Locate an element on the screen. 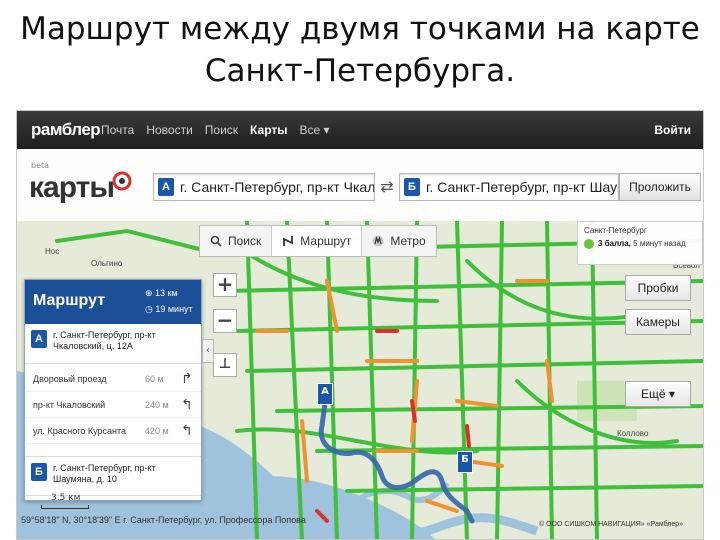 Image resolution: width=720 pixels, height=540 pixels. route-step-label: ул. Красного Курсанта is located at coordinates (80, 431).